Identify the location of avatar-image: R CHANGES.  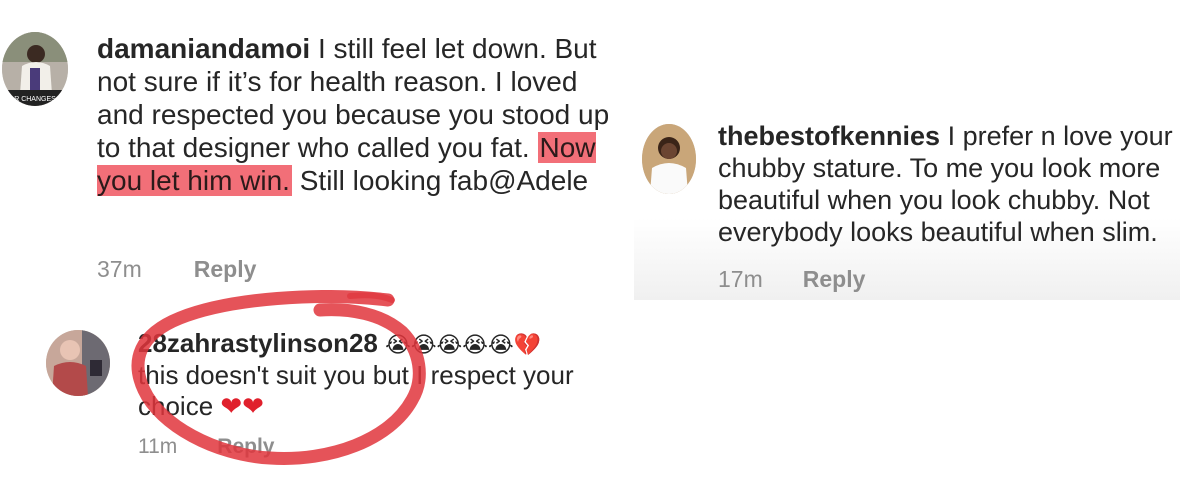
(35, 69).